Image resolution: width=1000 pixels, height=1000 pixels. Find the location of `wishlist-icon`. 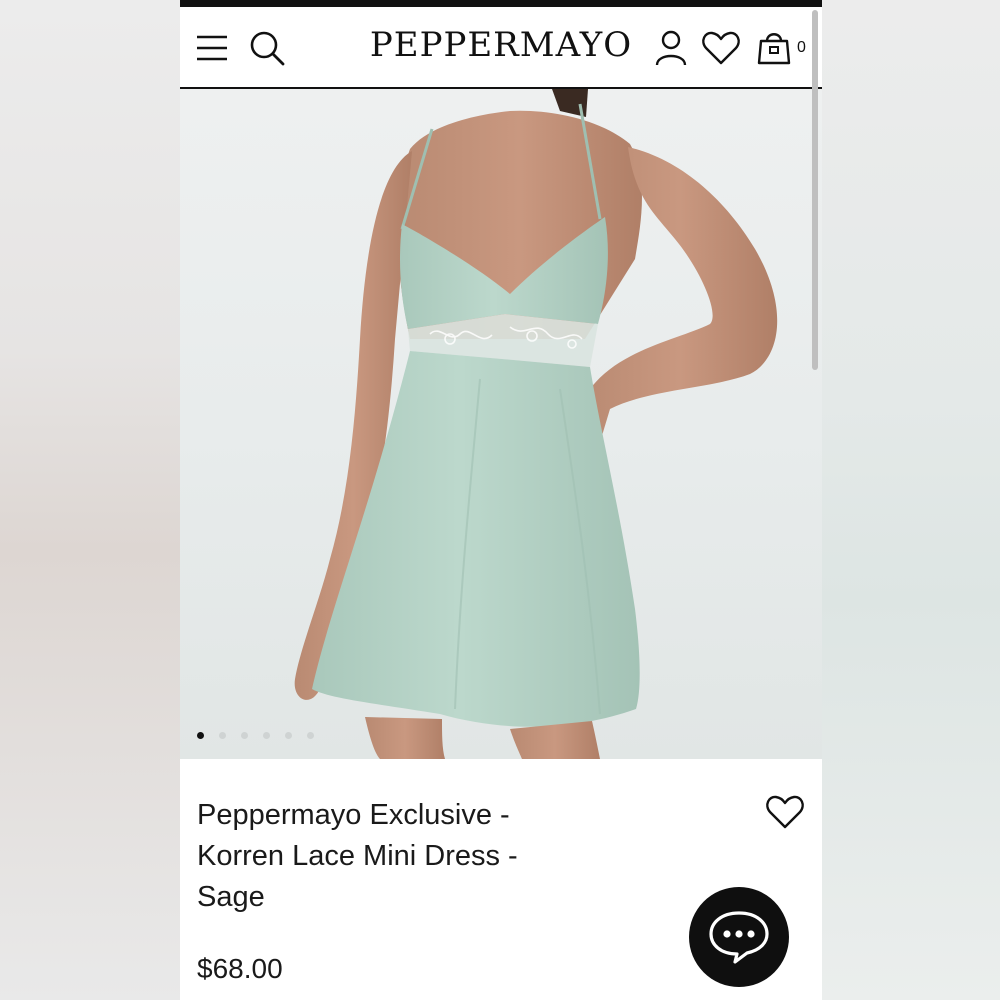

wishlist-icon is located at coordinates (721, 48).